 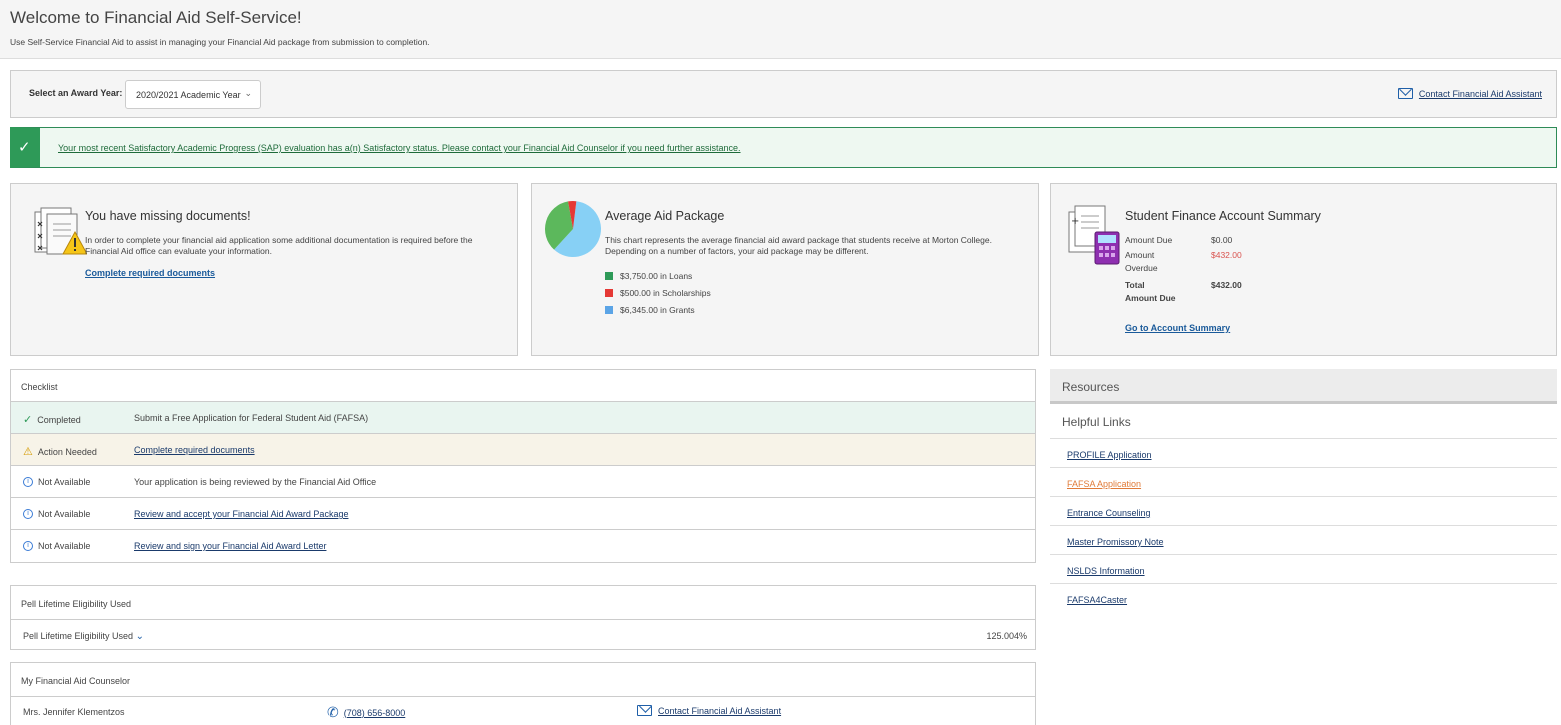 What do you see at coordinates (1405, 93) in the screenshot?
I see `envelope-icon` at bounding box center [1405, 93].